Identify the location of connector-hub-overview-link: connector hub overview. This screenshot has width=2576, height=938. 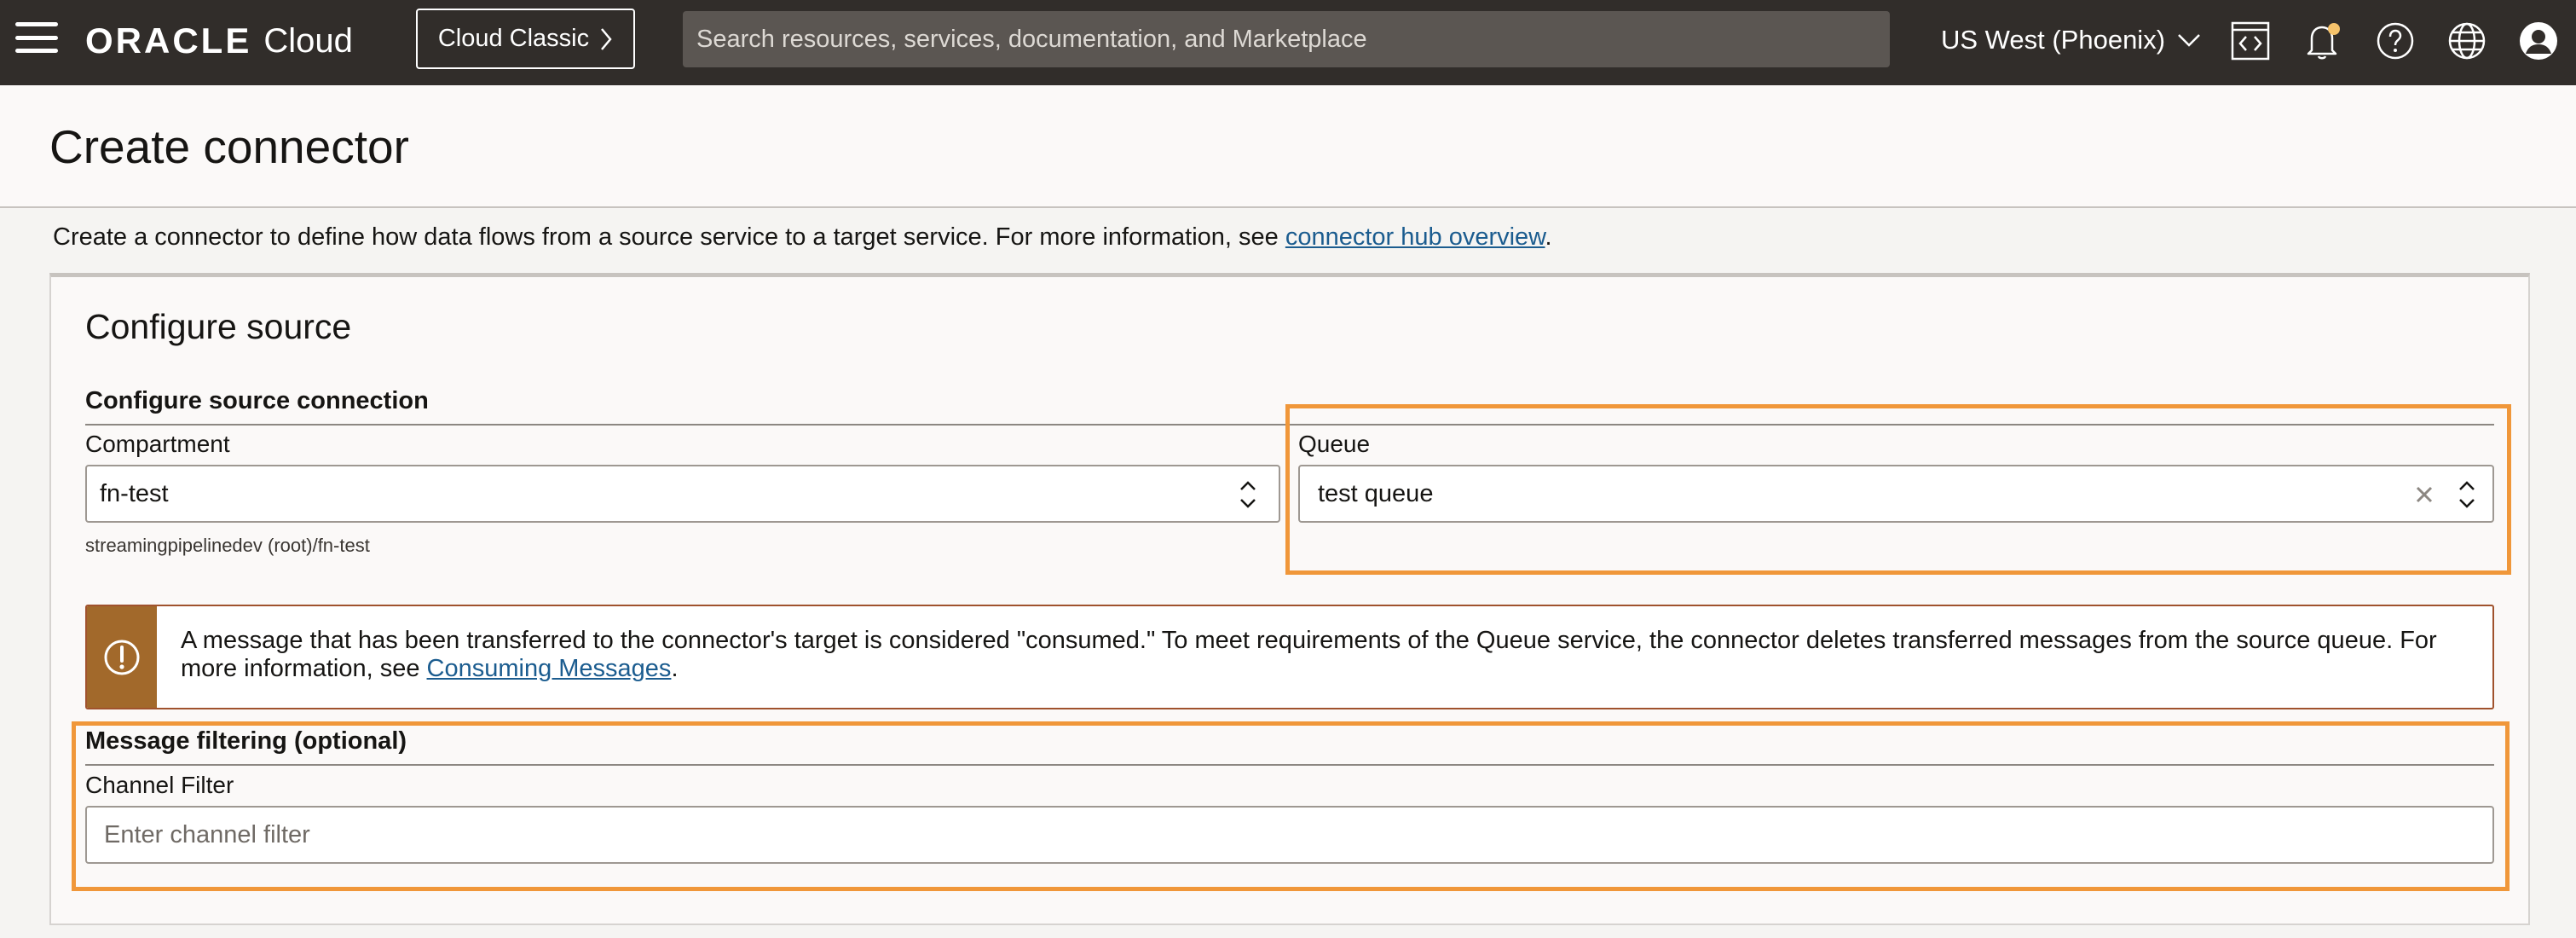
(1415, 237).